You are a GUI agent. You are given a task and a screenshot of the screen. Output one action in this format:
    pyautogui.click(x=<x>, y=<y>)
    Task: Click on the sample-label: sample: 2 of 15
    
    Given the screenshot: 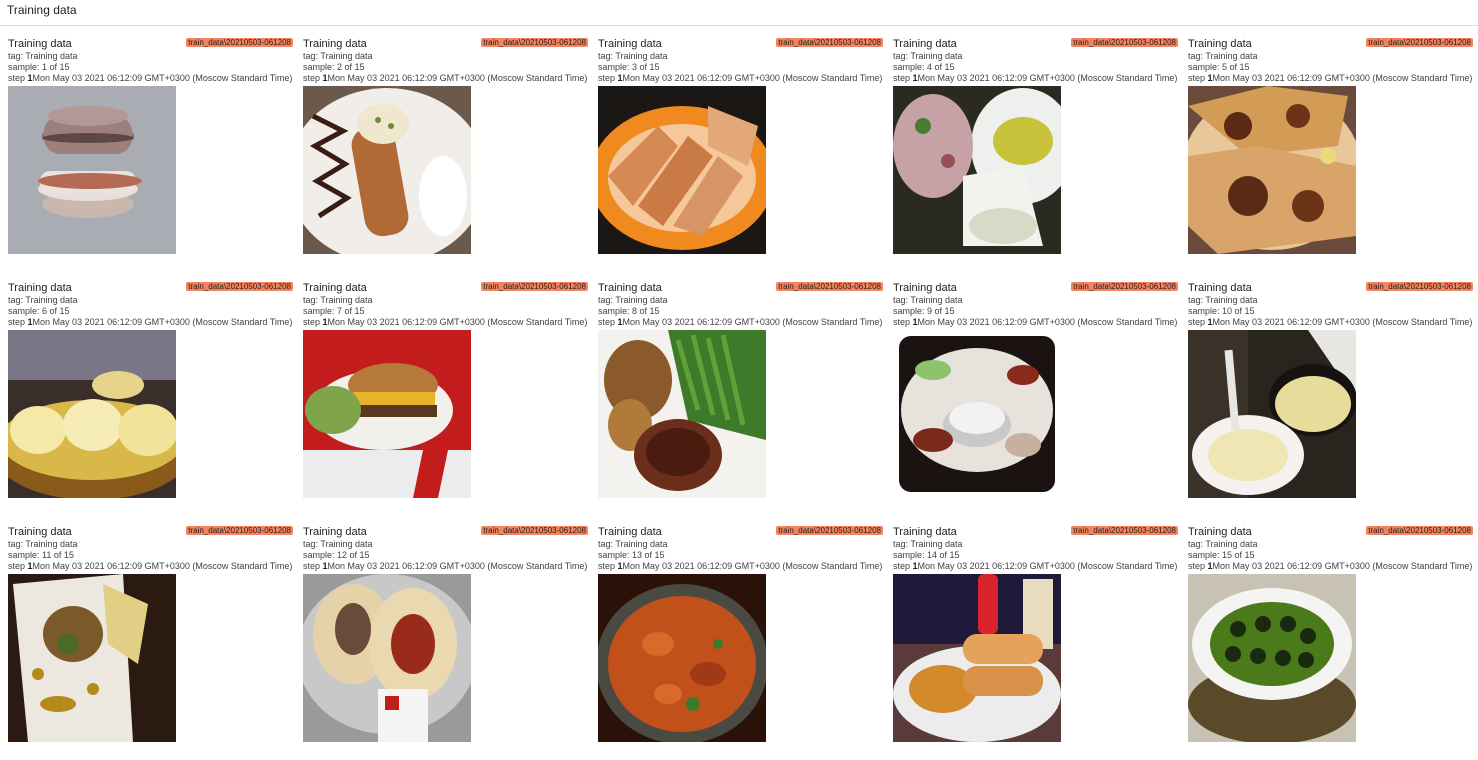 What is the action you would take?
    pyautogui.click(x=334, y=67)
    